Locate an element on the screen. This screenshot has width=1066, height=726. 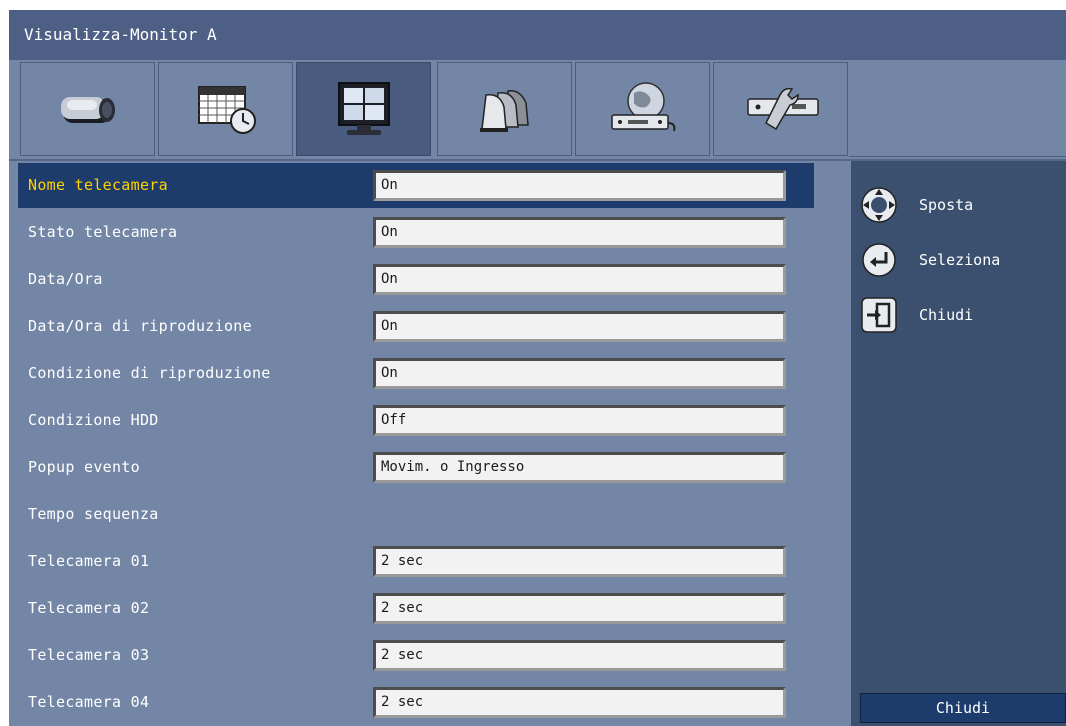
network-icon is located at coordinates (642, 109).